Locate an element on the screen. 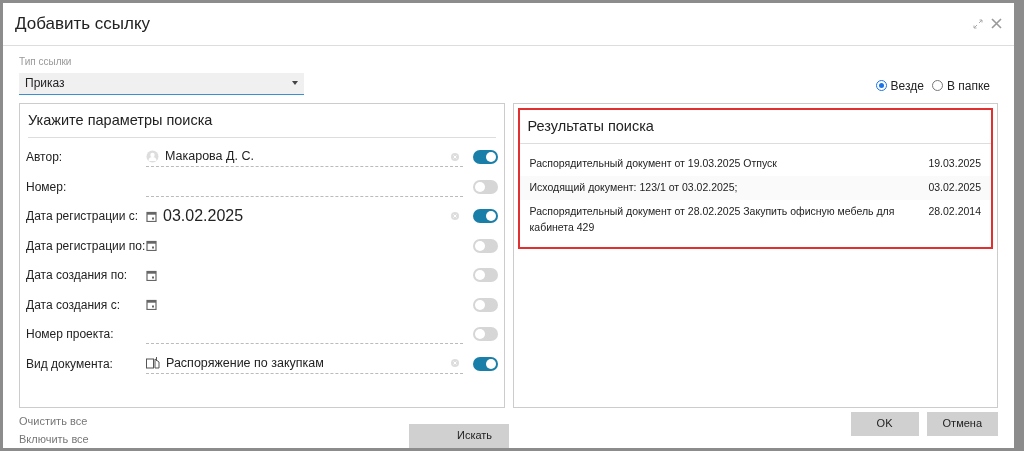 Image resolution: width=1024 pixels, height=451 pixels. panel-title: Результаты поиска is located at coordinates (755, 127).